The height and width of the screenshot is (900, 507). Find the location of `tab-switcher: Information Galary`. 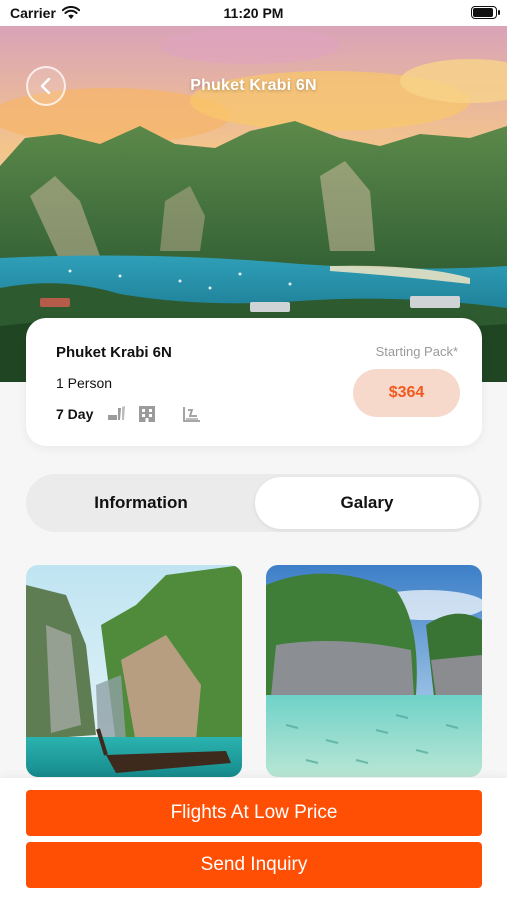

tab-switcher: Information Galary is located at coordinates (254, 503).